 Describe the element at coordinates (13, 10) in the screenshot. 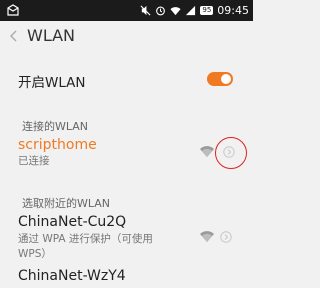

I see `notification-icon` at that location.